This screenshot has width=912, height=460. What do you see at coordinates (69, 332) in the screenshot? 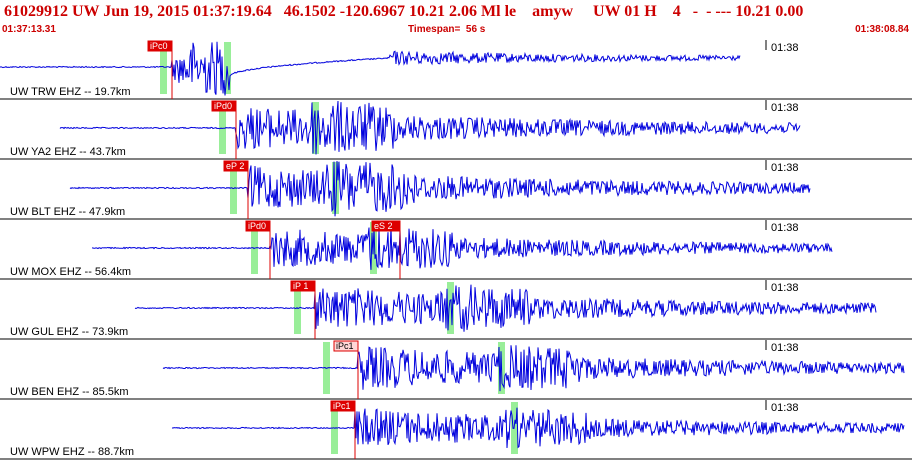
I see `station-label: UW GUL EHZ -- 73.9km` at bounding box center [69, 332].